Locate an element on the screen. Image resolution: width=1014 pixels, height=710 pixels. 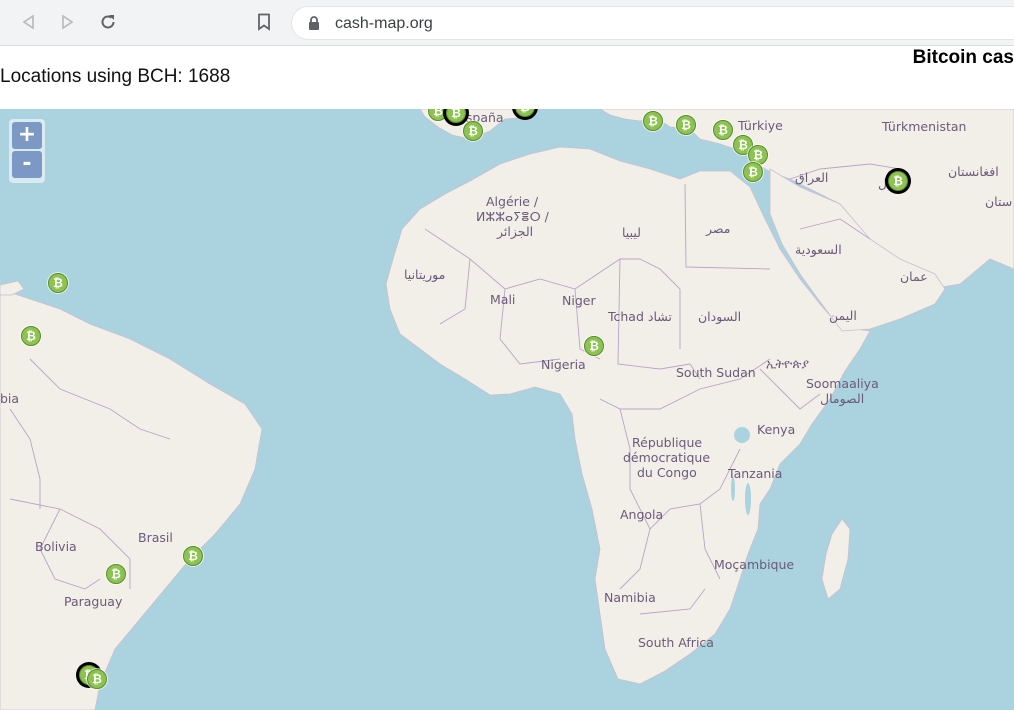
map-label-nigeria: Nigeria is located at coordinates (563, 364).